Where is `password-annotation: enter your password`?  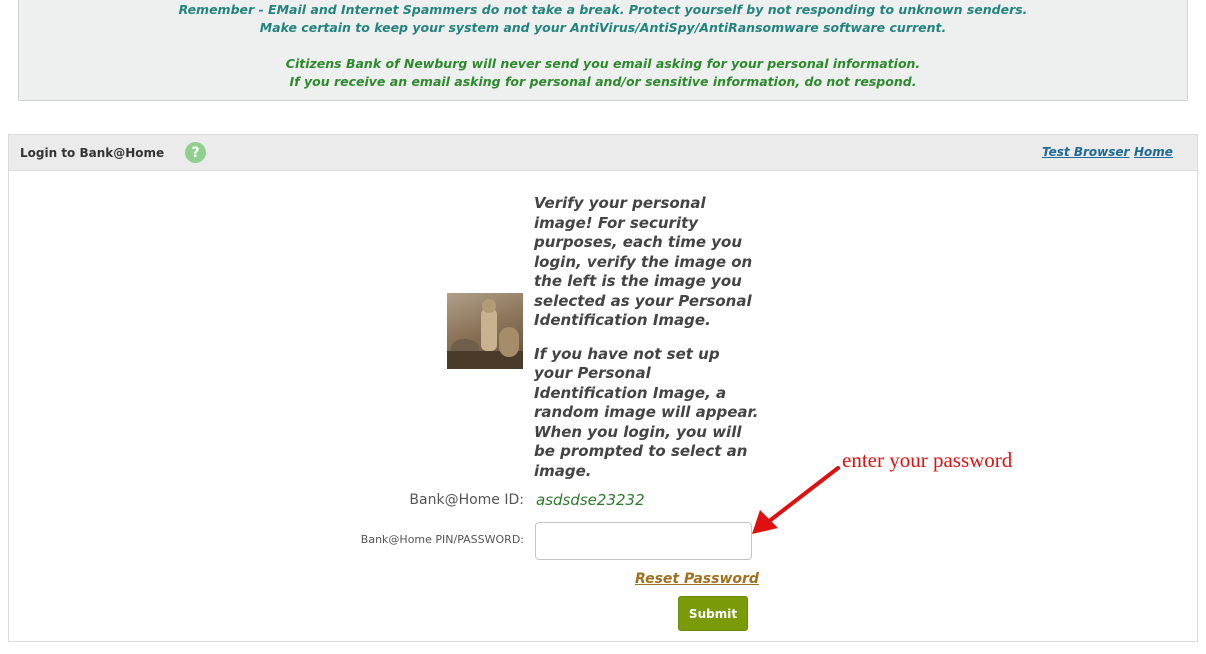 password-annotation: enter your password is located at coordinates (927, 460).